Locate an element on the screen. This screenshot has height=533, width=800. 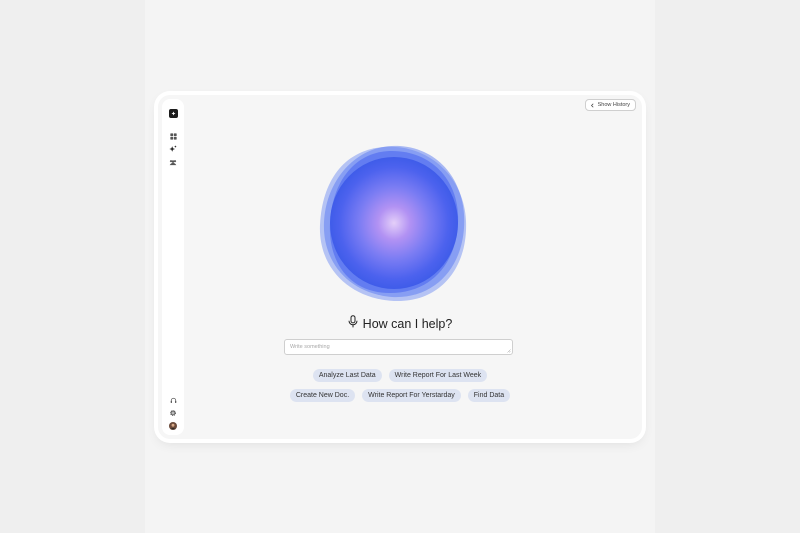
sidebar-item-dashboard is located at coordinates (173, 136).